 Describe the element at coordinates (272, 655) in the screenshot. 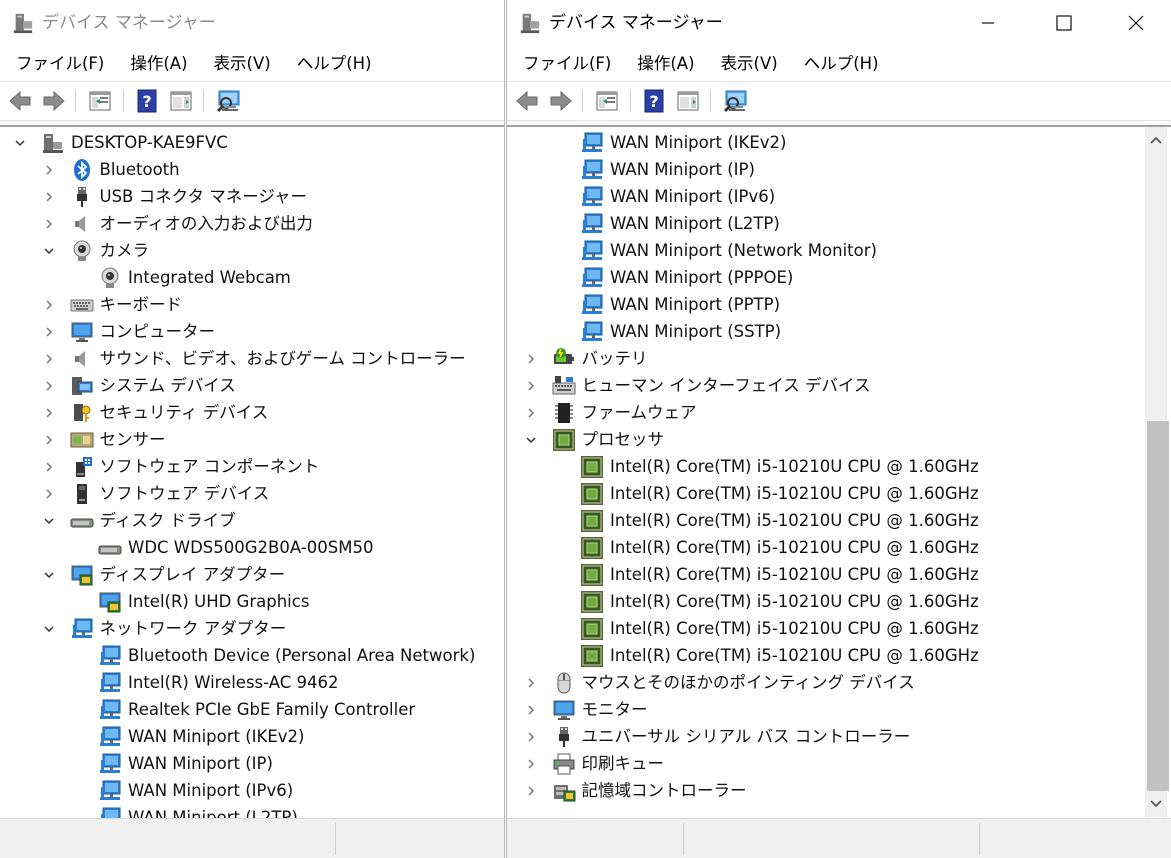

I see `tree-item: Bluetooth Device (Personal Area Network)` at that location.